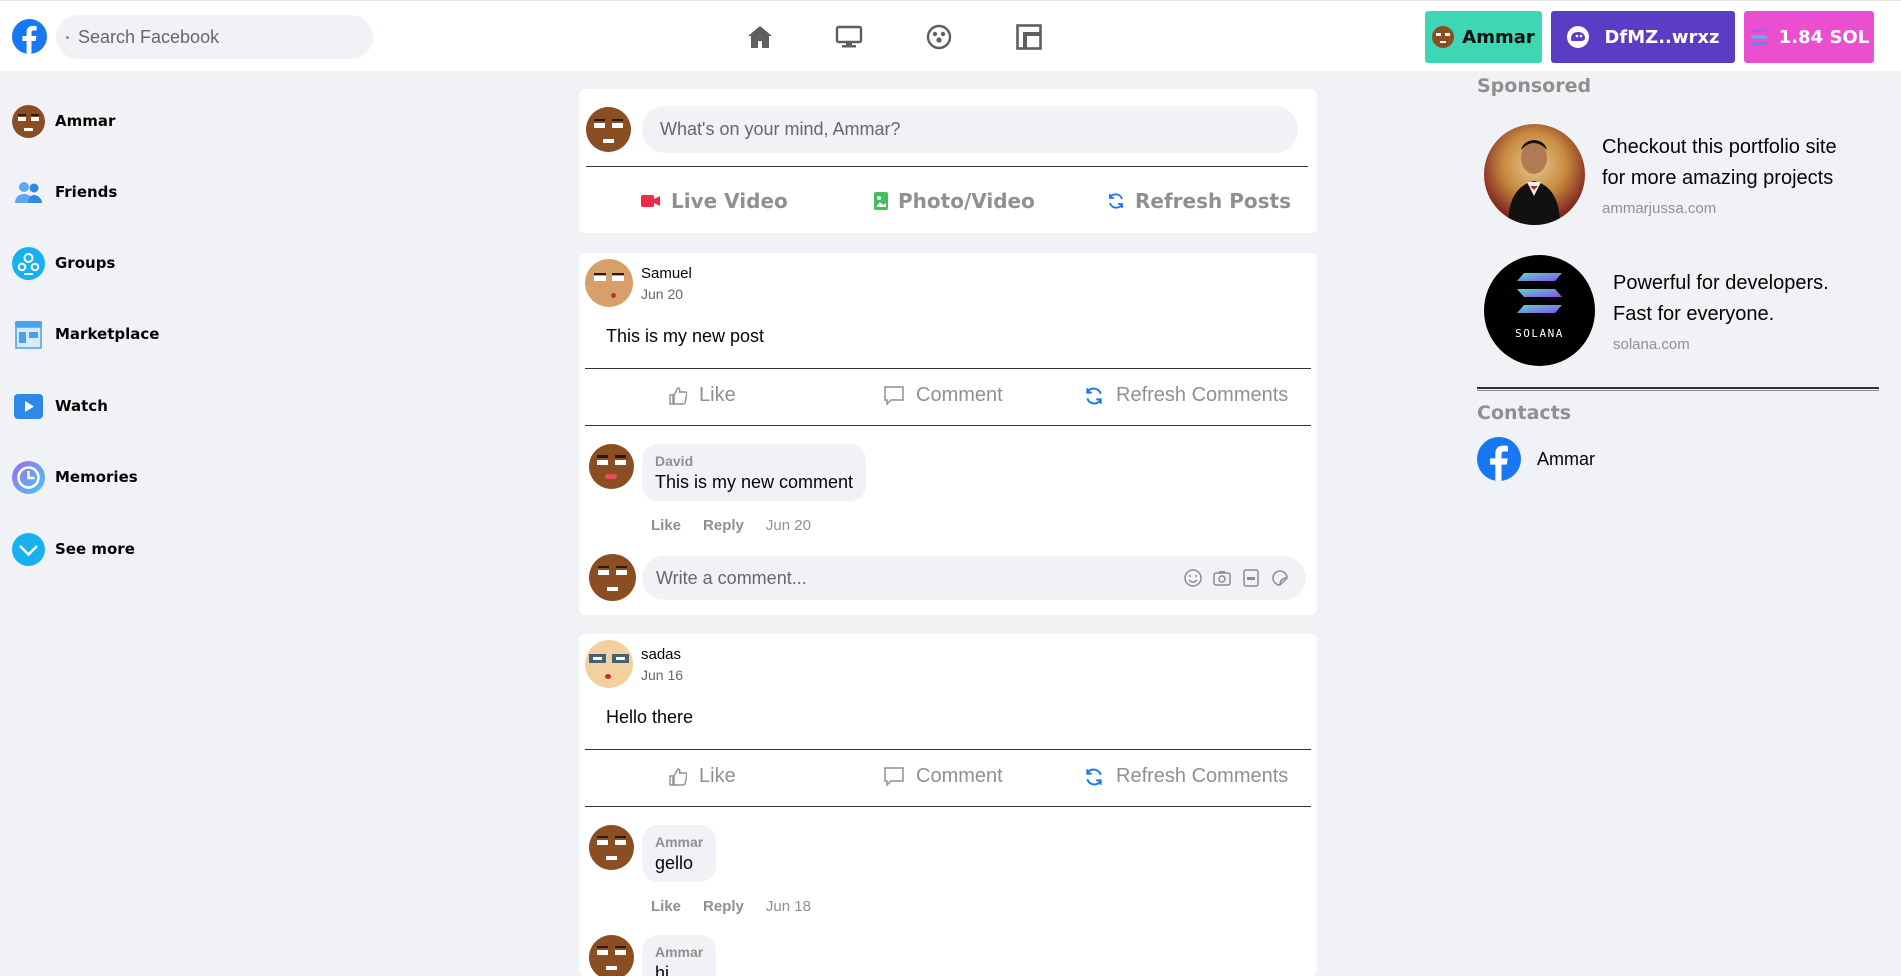 The image size is (1901, 976). I want to click on comment-item: Ammar hi, so click(653, 955).